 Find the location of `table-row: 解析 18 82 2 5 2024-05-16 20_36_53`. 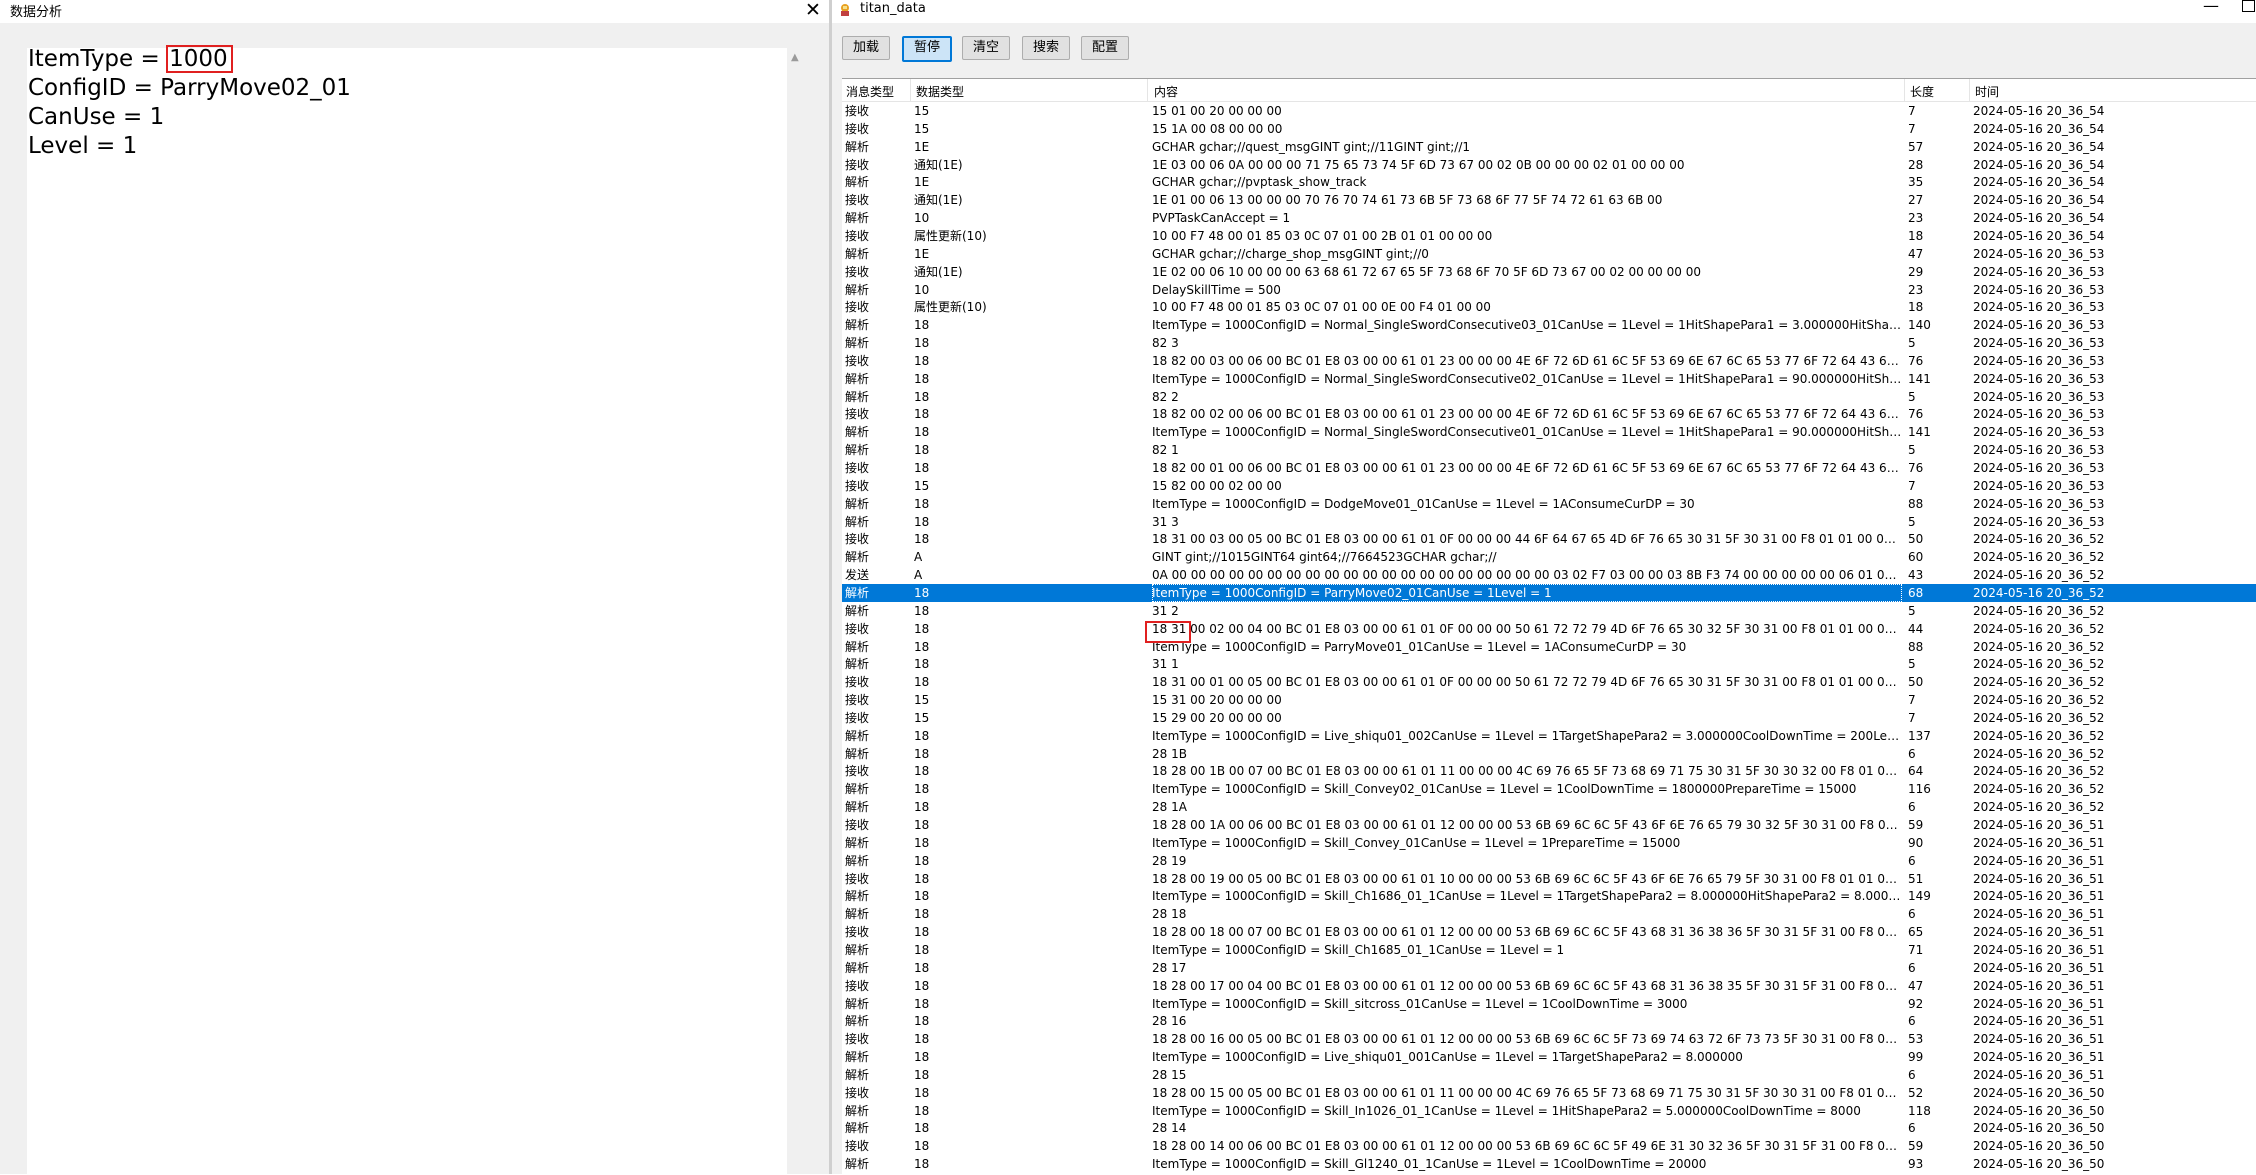

table-row: 解析 18 82 2 5 2024-05-16 20_36_53 is located at coordinates (1549, 397).